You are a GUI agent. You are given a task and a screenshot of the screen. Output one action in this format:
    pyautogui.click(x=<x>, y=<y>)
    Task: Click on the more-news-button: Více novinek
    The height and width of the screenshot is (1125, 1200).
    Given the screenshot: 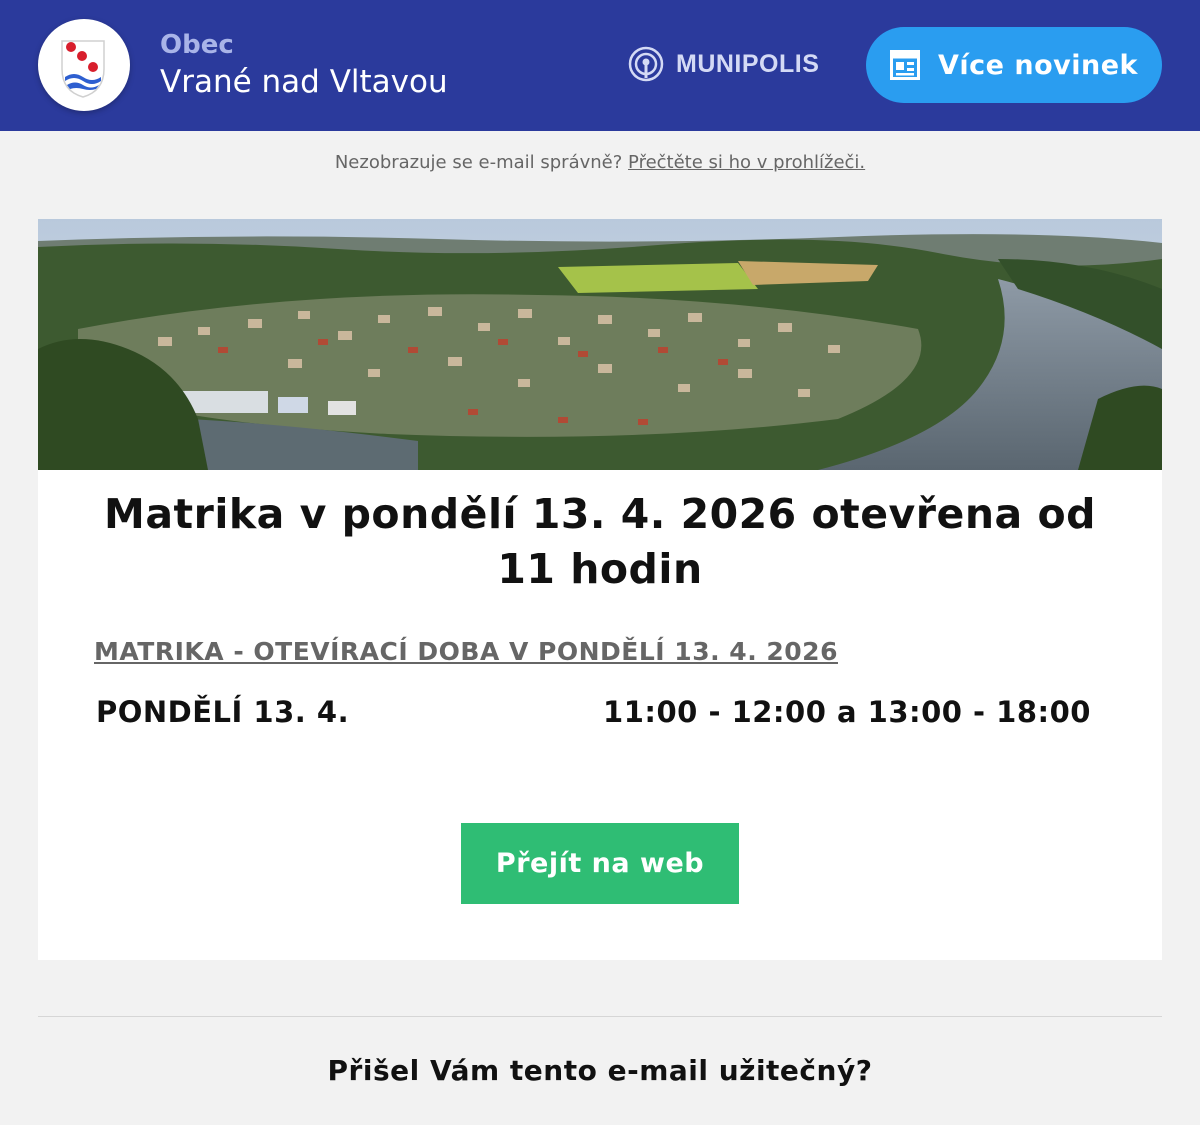 What is the action you would take?
    pyautogui.click(x=1014, y=65)
    